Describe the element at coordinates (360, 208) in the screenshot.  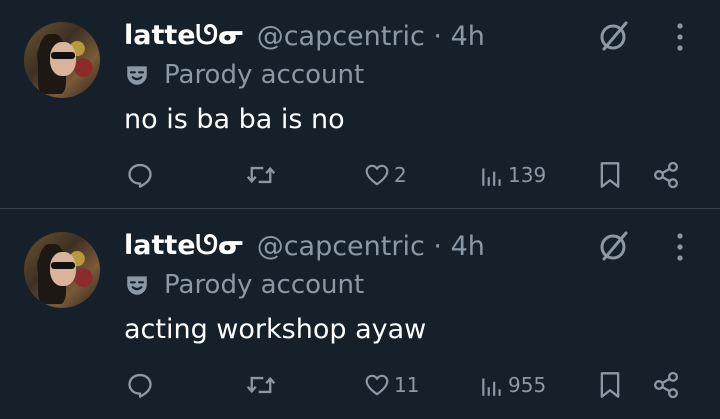
I see `tweet-divider` at that location.